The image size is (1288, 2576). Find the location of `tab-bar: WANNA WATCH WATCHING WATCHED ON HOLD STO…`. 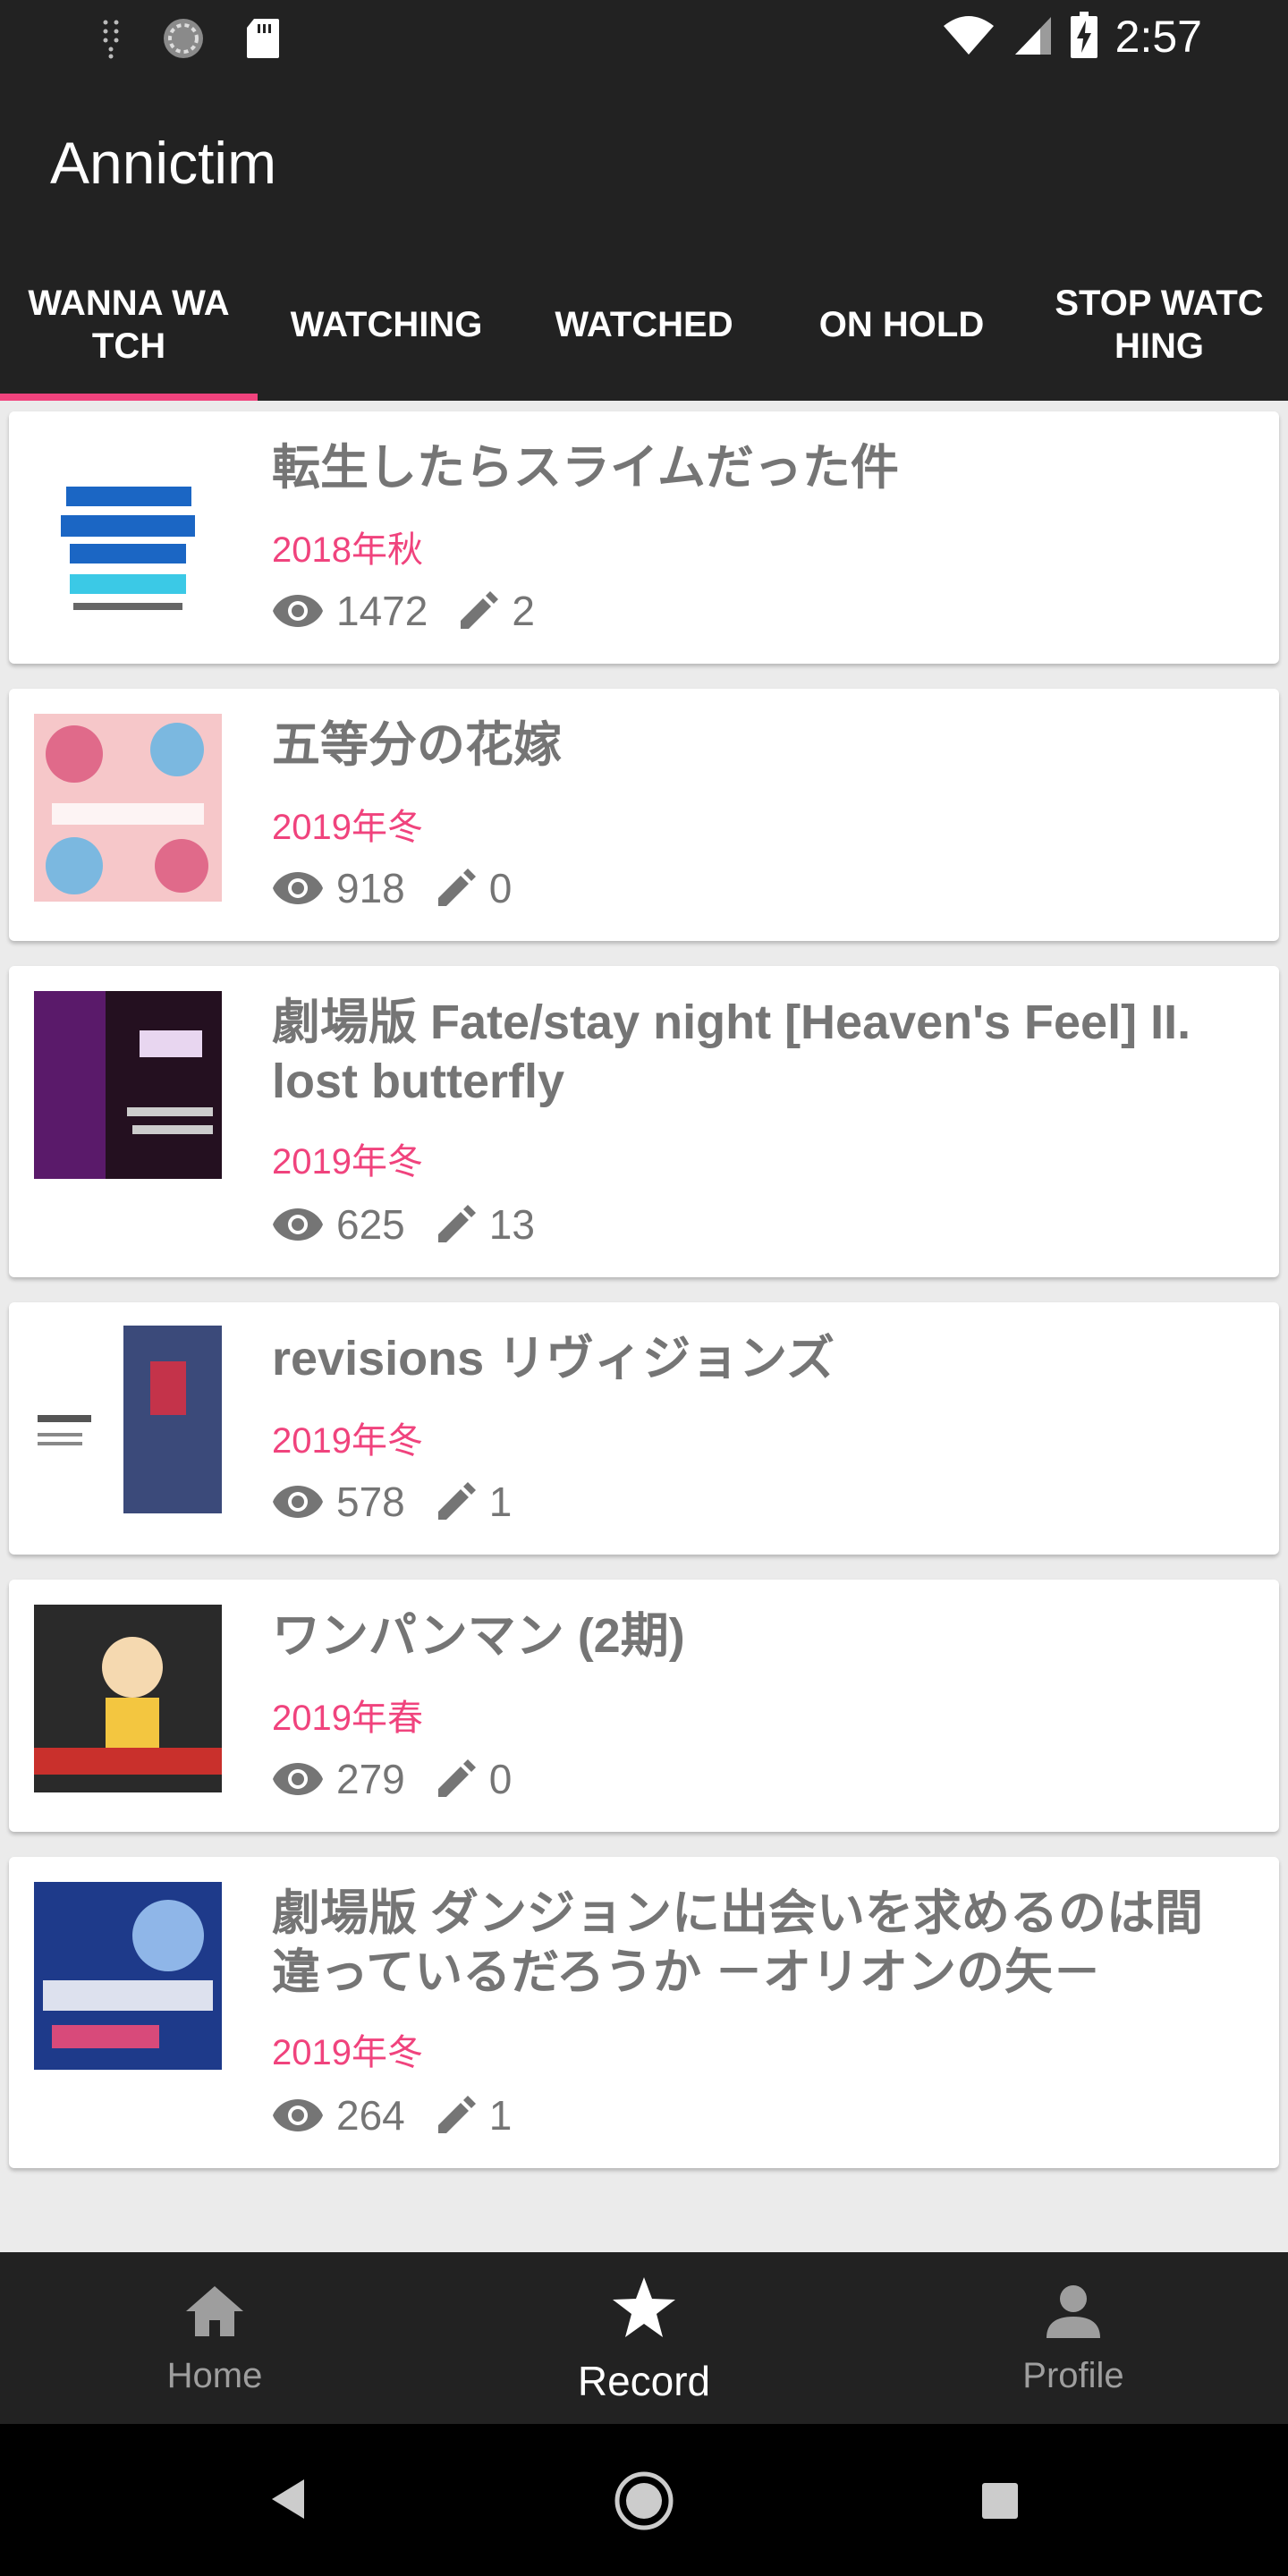

tab-bar: WANNA WATCH WATCHING WATCHED ON HOLD STO… is located at coordinates (644, 325).